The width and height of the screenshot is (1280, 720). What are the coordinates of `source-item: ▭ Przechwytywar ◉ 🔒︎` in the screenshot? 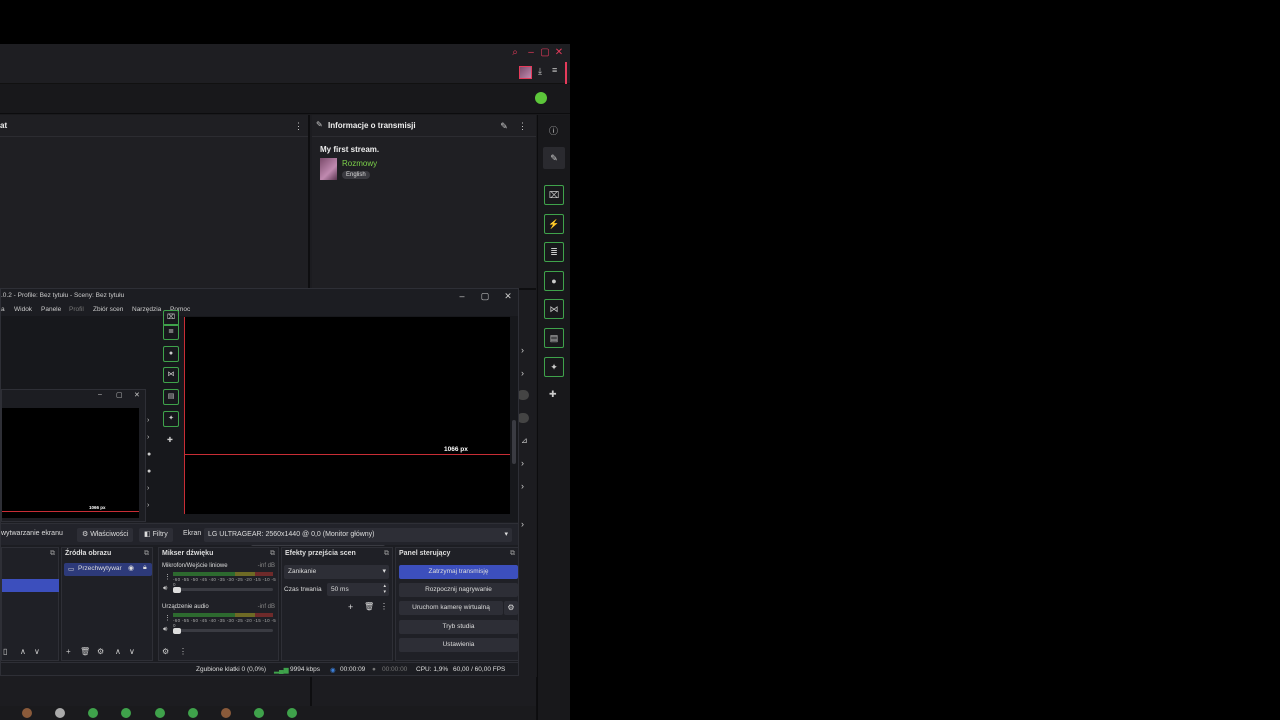 It's located at (108, 569).